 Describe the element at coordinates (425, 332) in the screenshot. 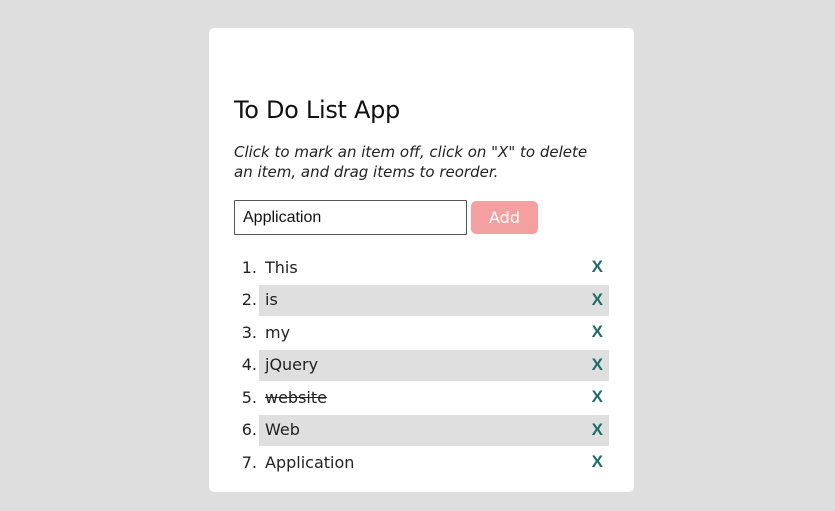

I see `todo-item: 3. my X` at that location.